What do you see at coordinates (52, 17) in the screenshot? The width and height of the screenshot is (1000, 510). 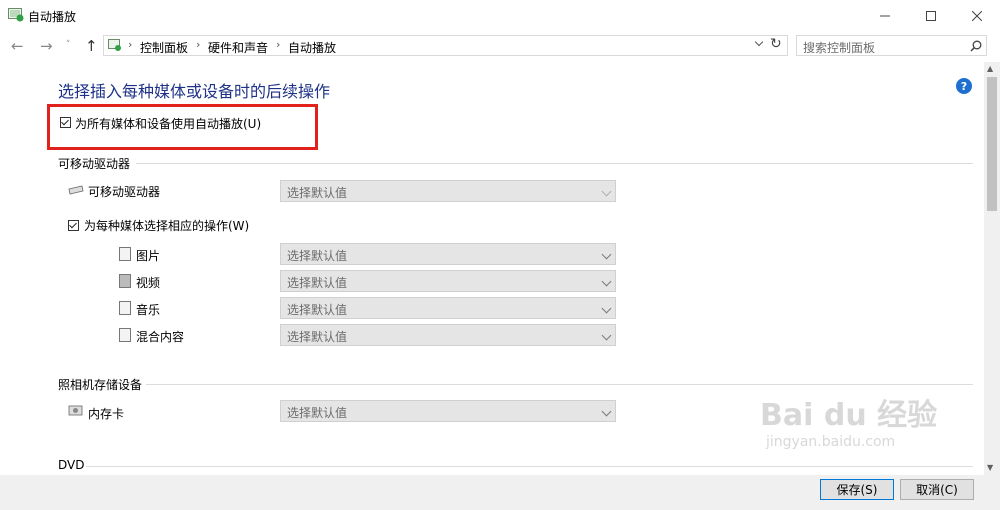 I see `window-title: 自动播放` at bounding box center [52, 17].